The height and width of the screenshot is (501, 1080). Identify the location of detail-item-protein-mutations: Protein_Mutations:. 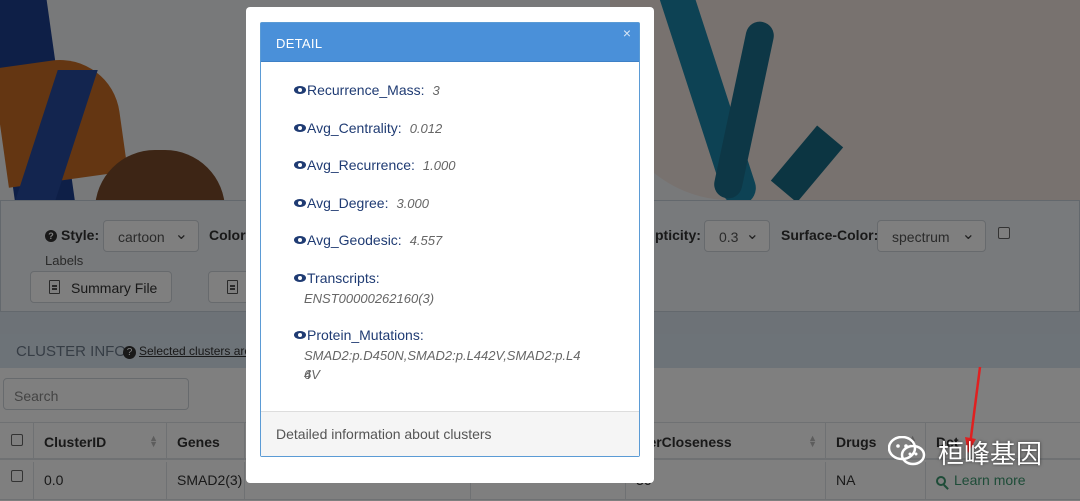
(359, 335).